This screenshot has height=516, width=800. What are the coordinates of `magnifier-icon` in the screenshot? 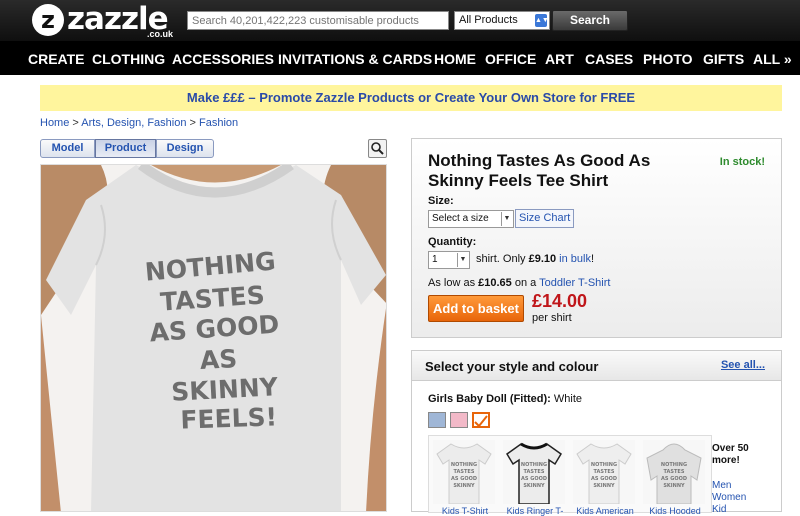 It's located at (377, 148).